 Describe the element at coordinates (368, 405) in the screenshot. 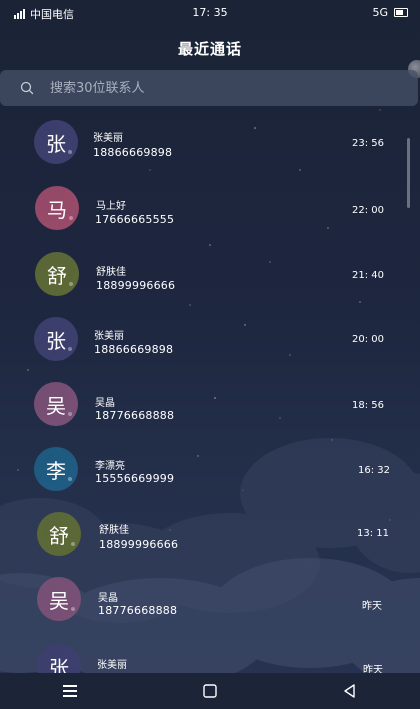

I see `call-time: 18: 56` at that location.